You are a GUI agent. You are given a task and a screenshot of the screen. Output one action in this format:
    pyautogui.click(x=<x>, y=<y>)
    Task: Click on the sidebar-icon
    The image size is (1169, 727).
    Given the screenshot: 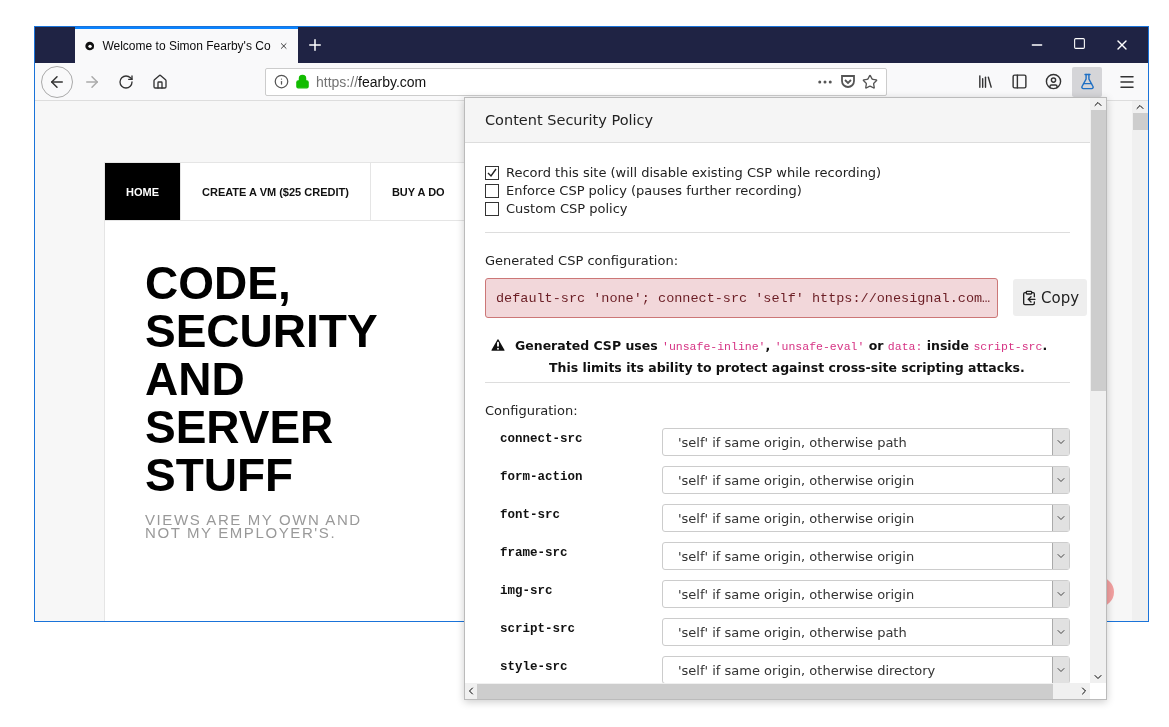 What is the action you would take?
    pyautogui.click(x=1019, y=81)
    